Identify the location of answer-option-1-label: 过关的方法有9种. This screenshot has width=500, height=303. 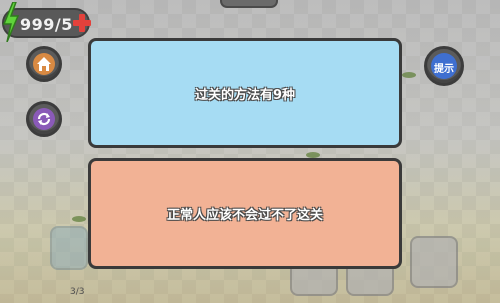
(245, 95).